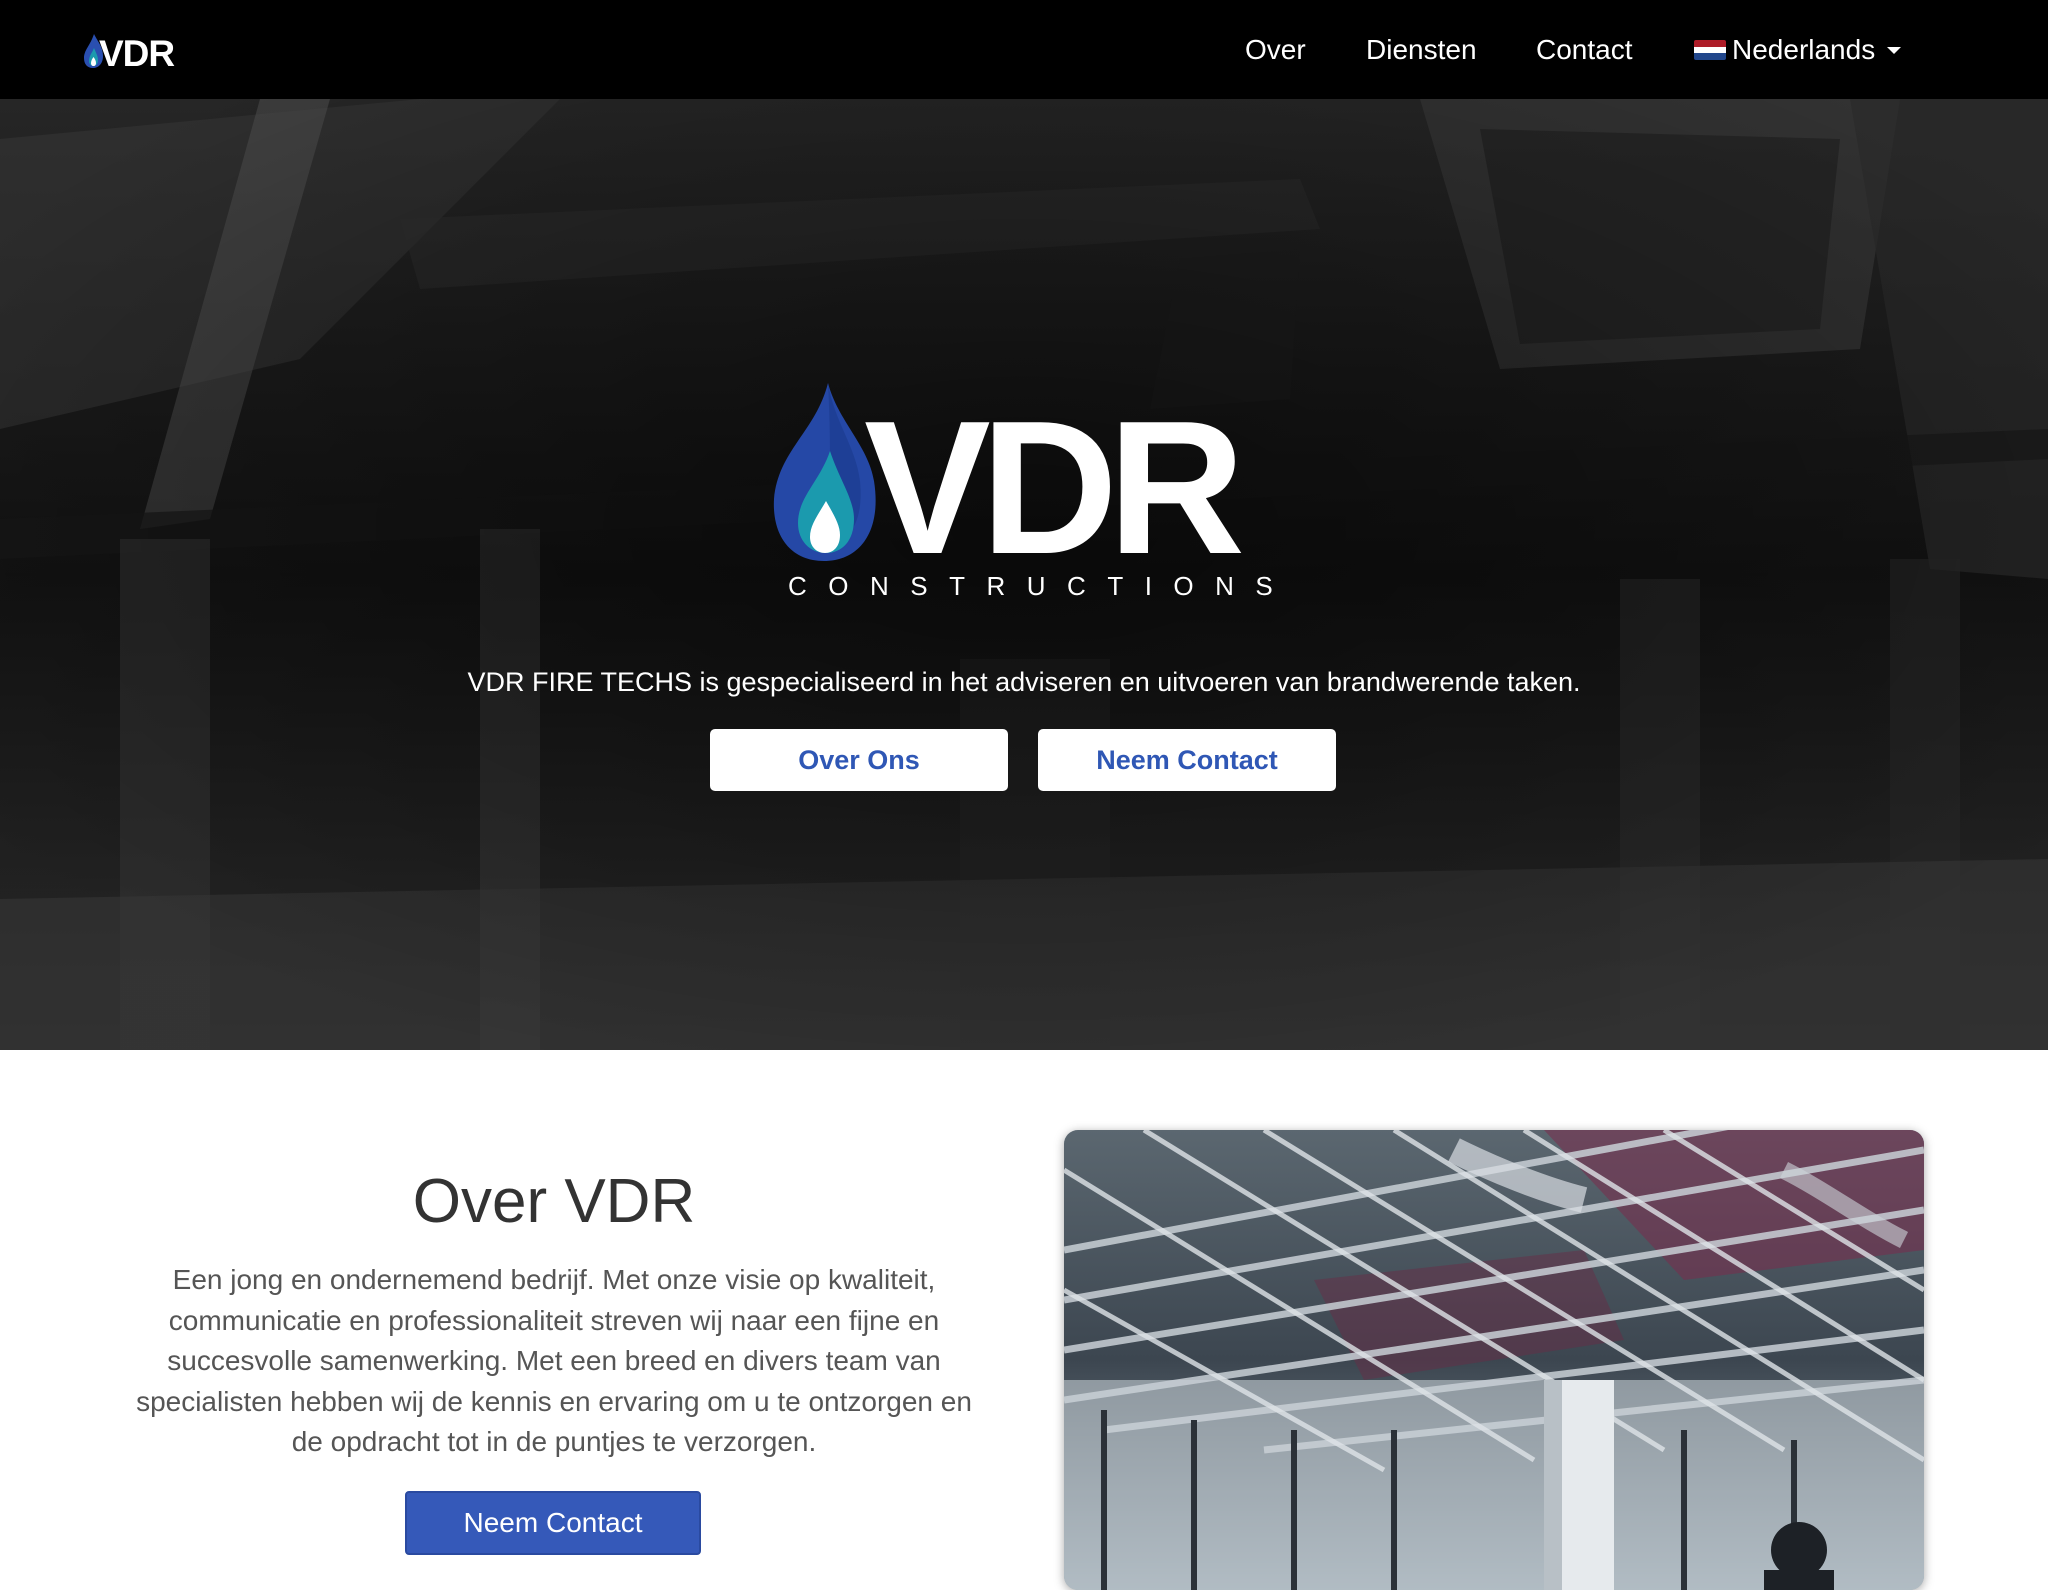 This screenshot has width=2048, height=1590. What do you see at coordinates (1187, 760) in the screenshot?
I see `neem-contact-button: Neem Contact` at bounding box center [1187, 760].